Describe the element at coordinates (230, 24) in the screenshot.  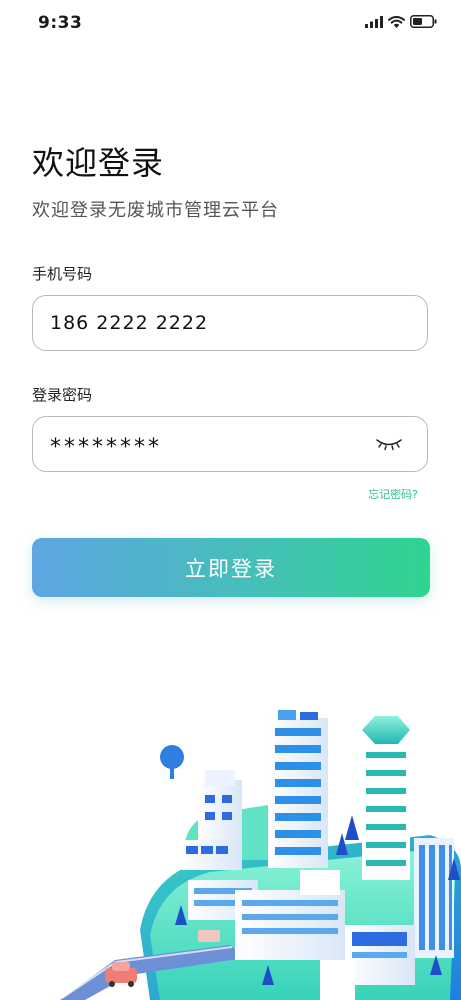
I see `status-bar: 9:33` at that location.